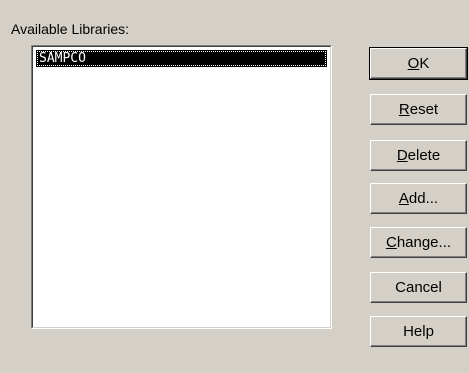 This screenshot has height=373, width=469. I want to click on reset-button: Reset, so click(418, 109).